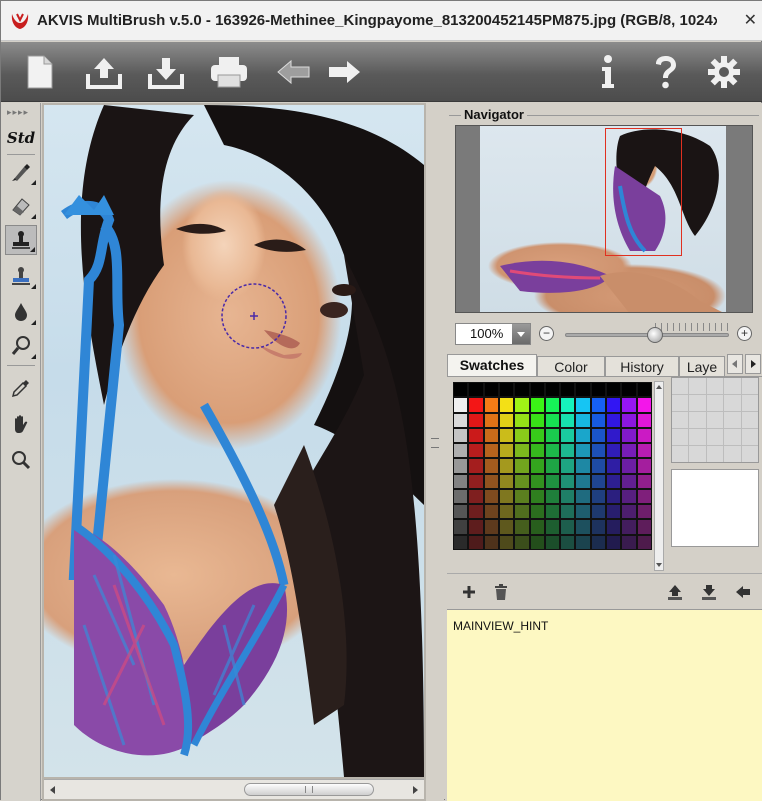 This screenshot has height=801, width=762. I want to click on std-mode-button: Std, so click(21, 138).